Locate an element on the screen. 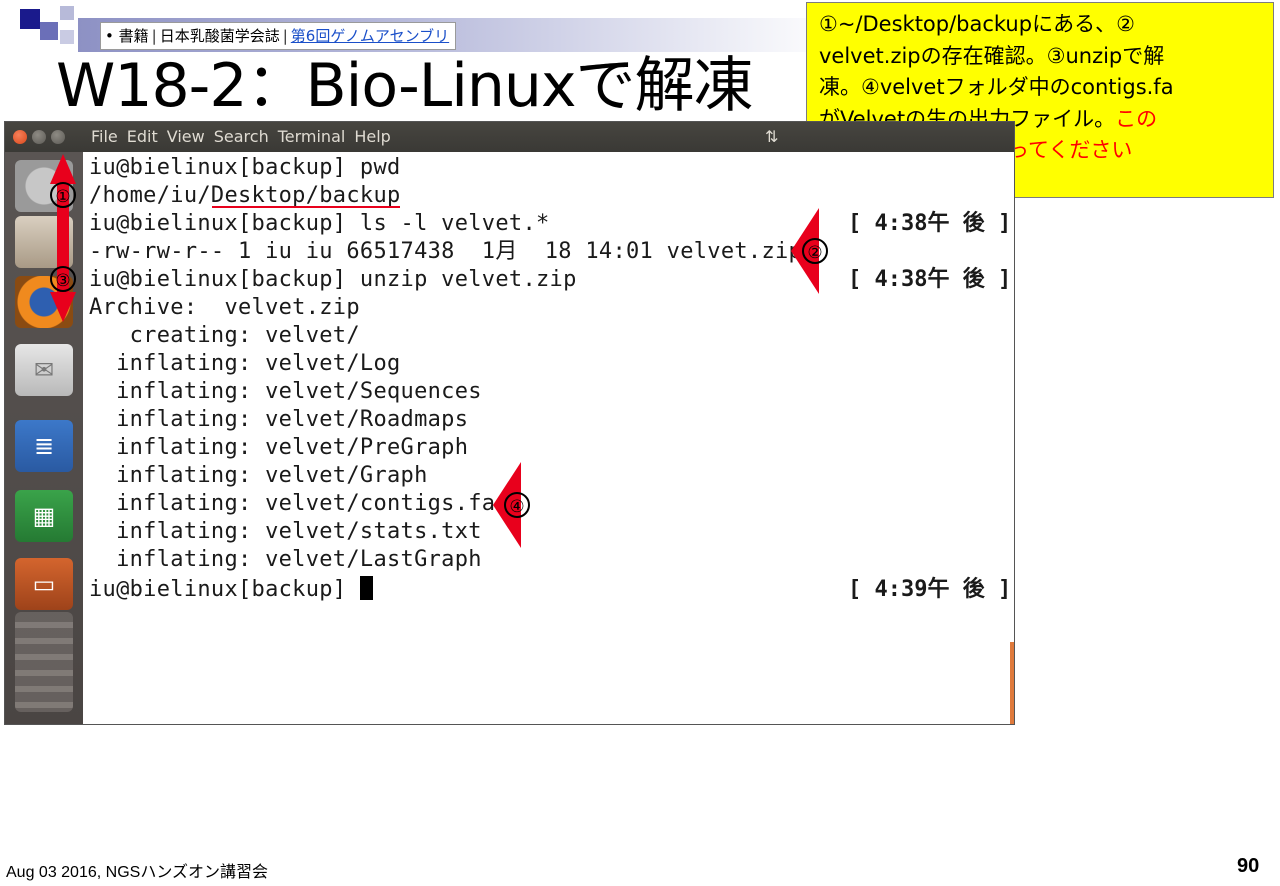 This screenshot has height=886, width=1280. callout-red-text: この is located at coordinates (1136, 118).